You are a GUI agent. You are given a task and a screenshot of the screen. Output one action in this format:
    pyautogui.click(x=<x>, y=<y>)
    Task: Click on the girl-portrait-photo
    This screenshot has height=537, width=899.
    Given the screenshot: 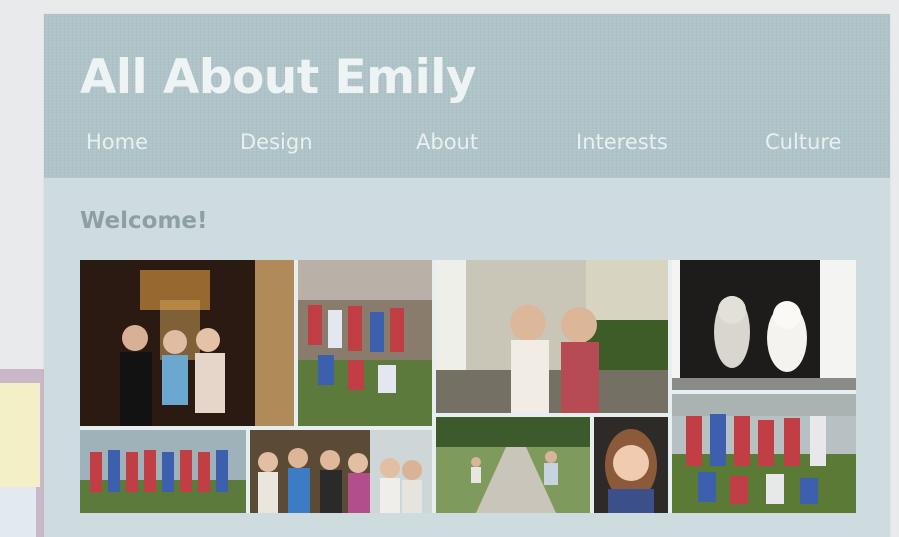 What is the action you would take?
    pyautogui.click(x=631, y=465)
    